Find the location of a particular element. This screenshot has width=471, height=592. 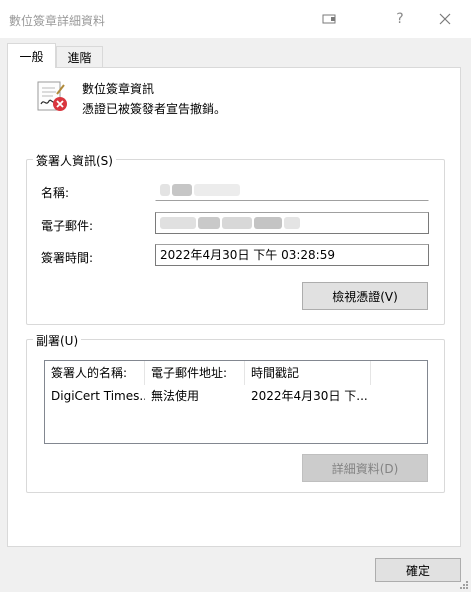

signer-name-label: 名稱: is located at coordinates (55, 193).